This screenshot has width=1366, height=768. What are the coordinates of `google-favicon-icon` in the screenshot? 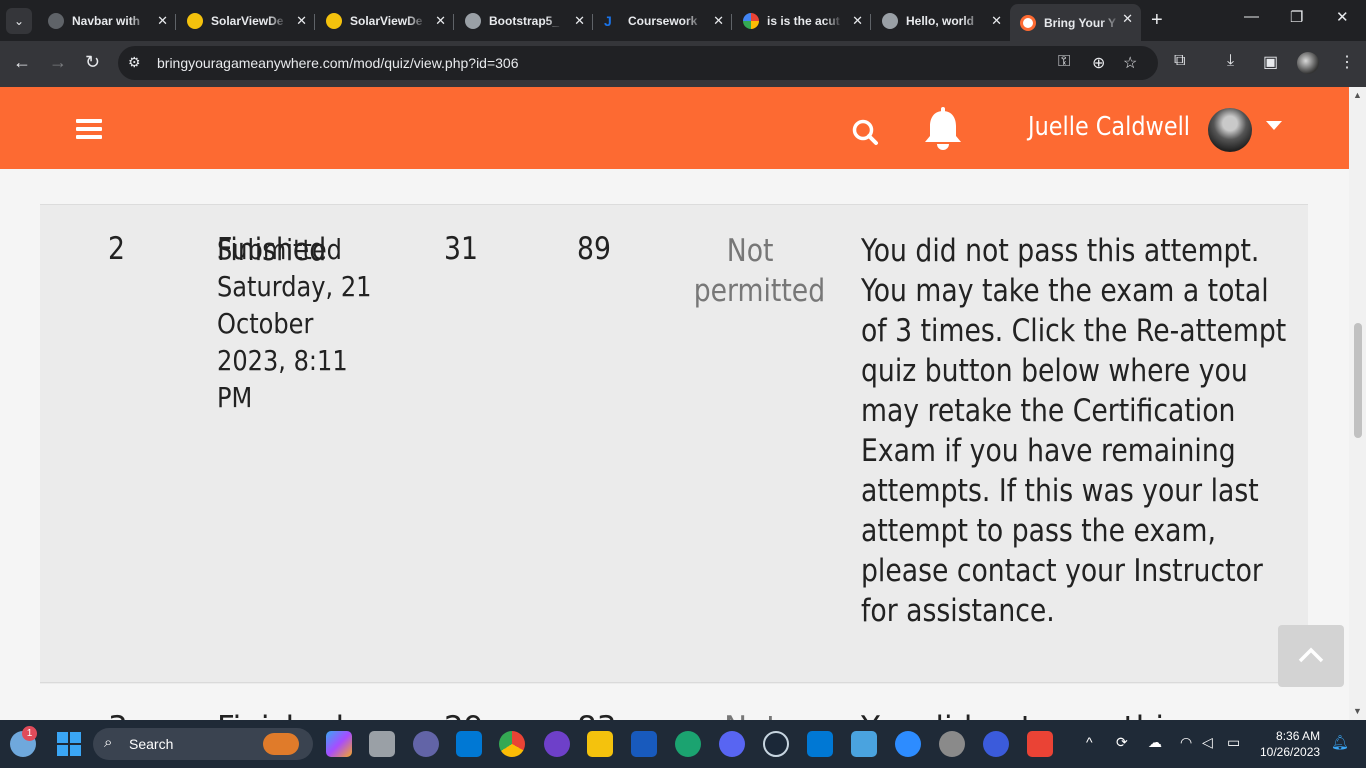 It's located at (751, 21).